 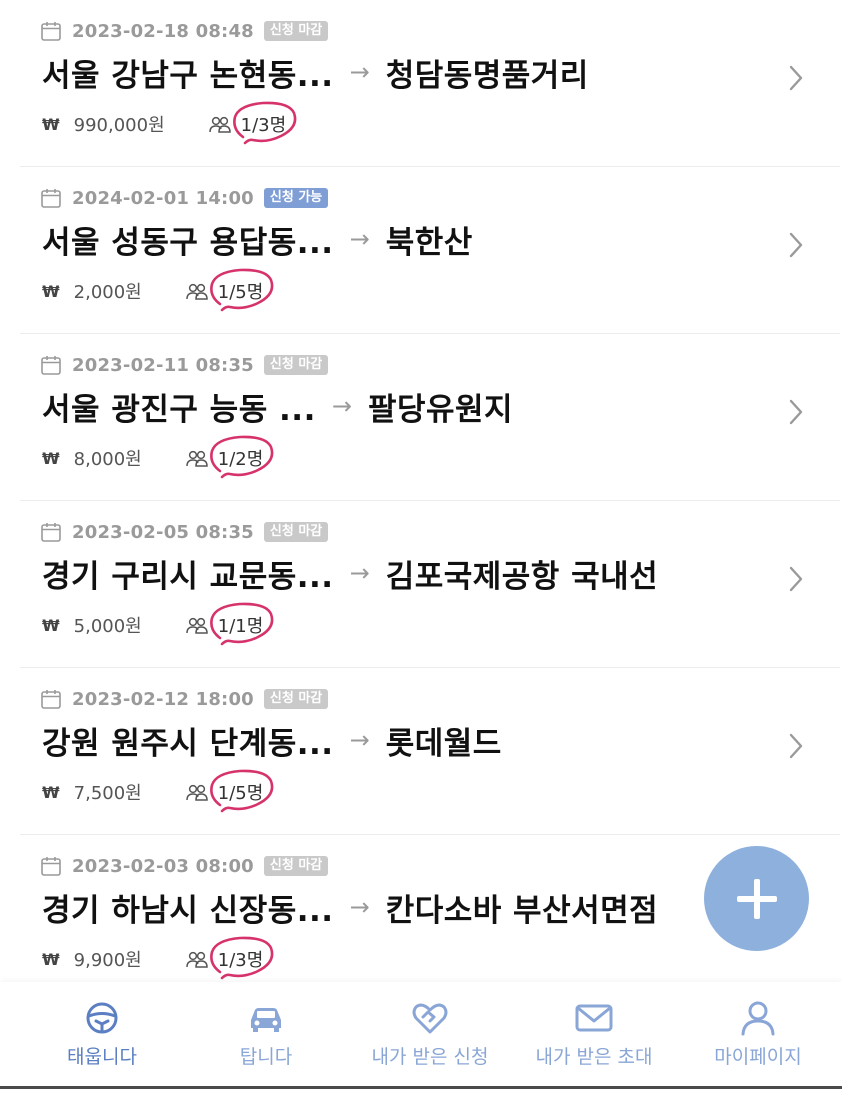 What do you see at coordinates (522, 910) in the screenshot?
I see `destination-text: 칸다소바 부산서면점` at bounding box center [522, 910].